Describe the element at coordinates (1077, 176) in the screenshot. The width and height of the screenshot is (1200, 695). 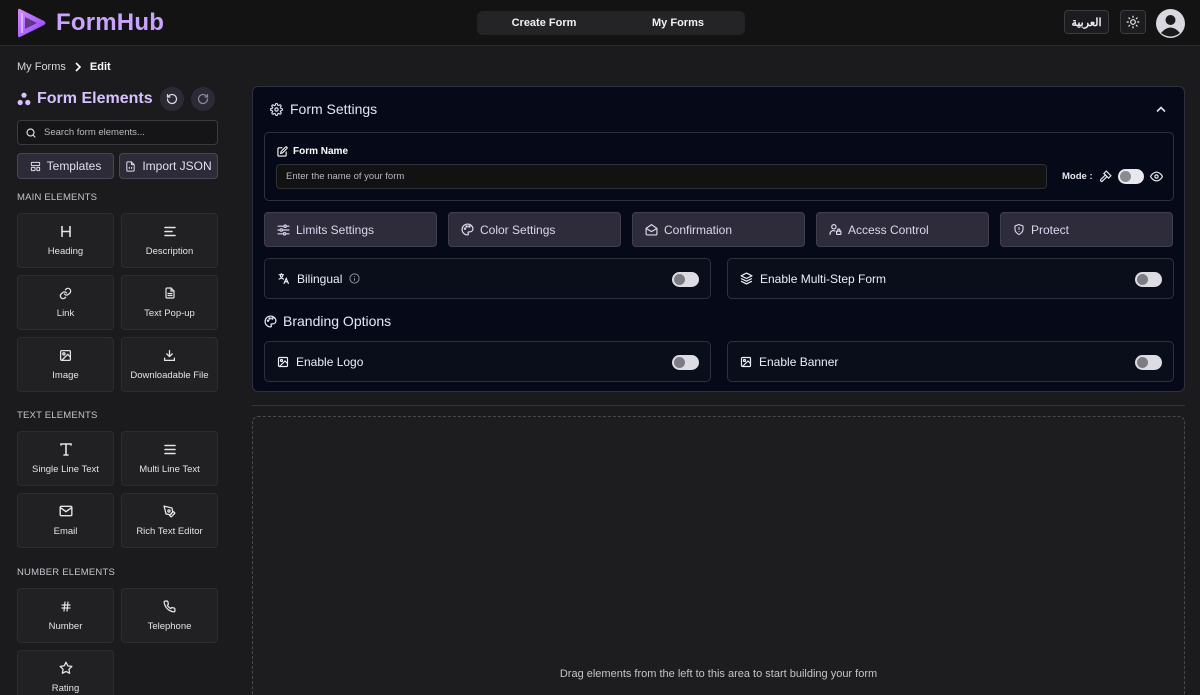
I see `mode-label: Mode :` at that location.